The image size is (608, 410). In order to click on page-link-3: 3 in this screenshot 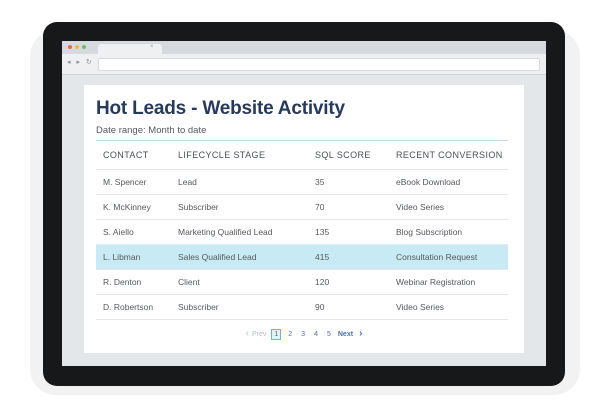, I will do `click(303, 334)`.